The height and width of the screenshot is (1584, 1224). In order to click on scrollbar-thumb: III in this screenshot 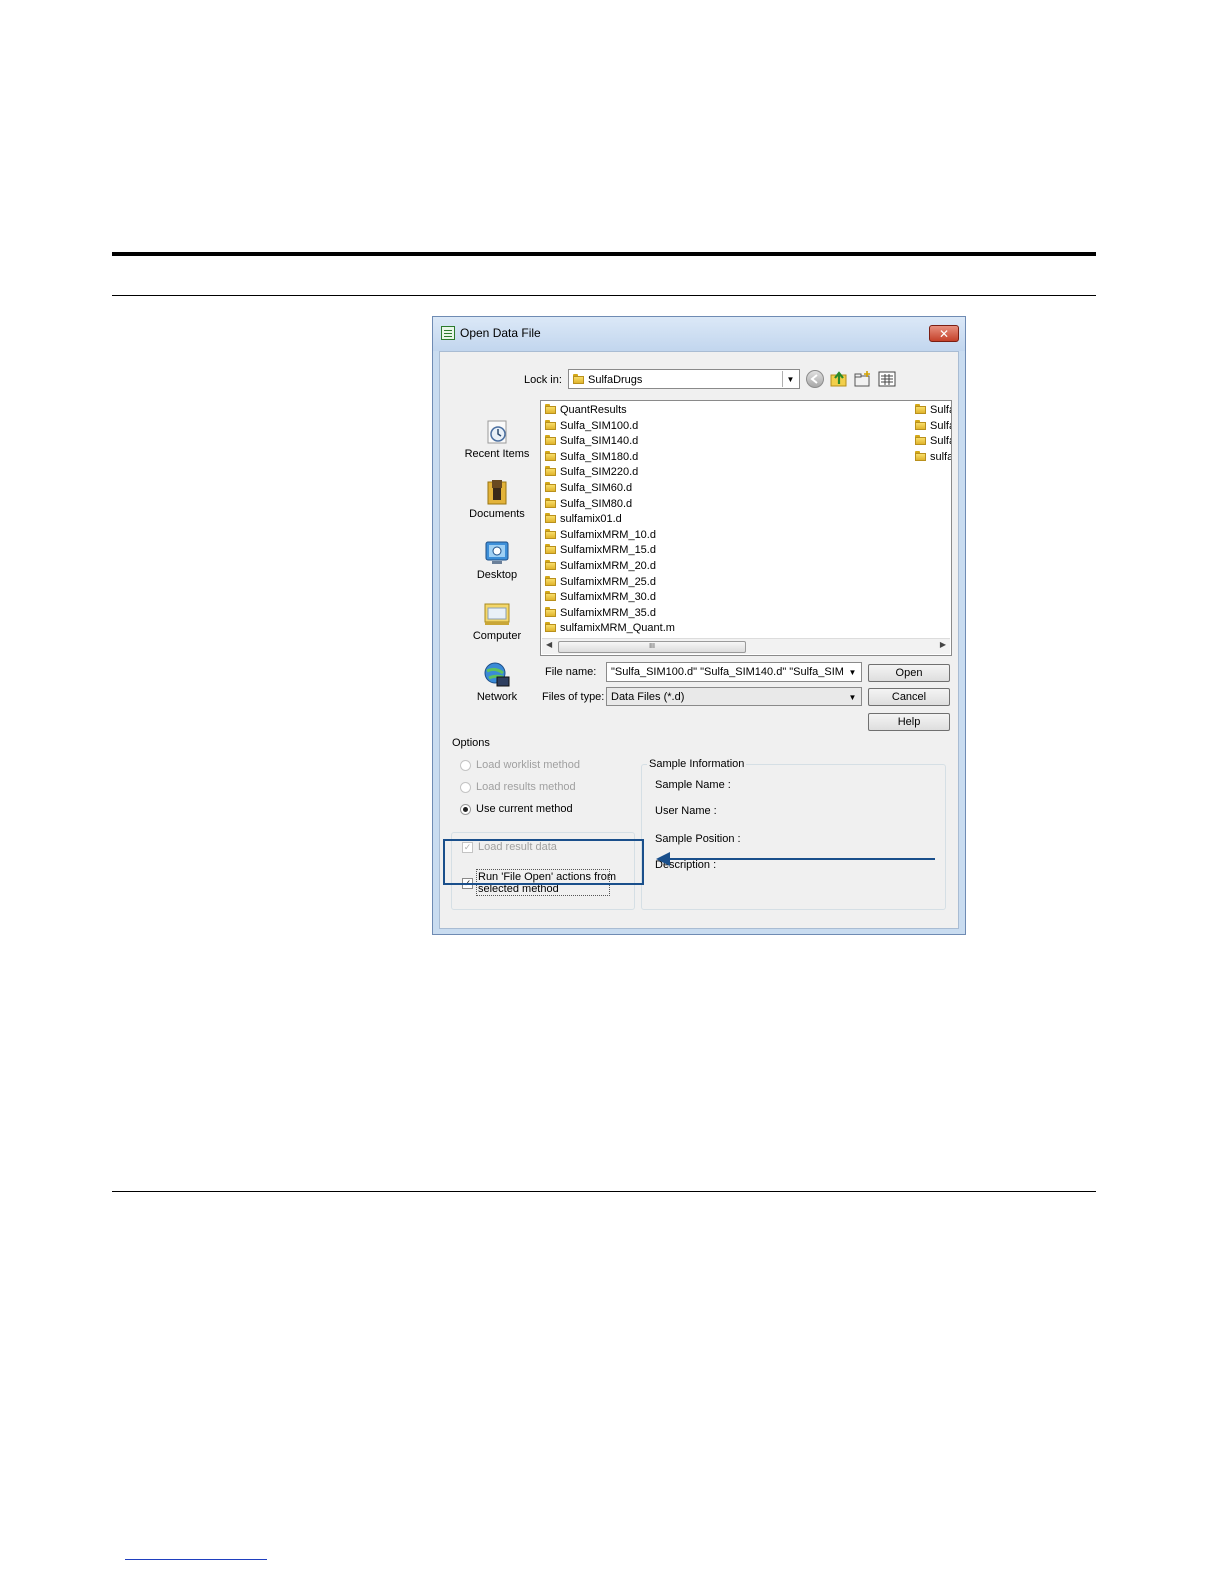, I will do `click(652, 647)`.